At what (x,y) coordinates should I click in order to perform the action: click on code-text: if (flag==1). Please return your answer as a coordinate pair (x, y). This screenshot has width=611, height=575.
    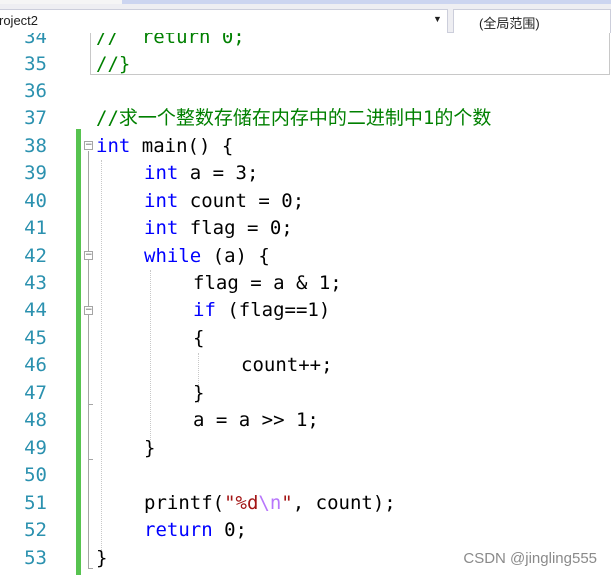
    Looking at the image, I should click on (261, 310).